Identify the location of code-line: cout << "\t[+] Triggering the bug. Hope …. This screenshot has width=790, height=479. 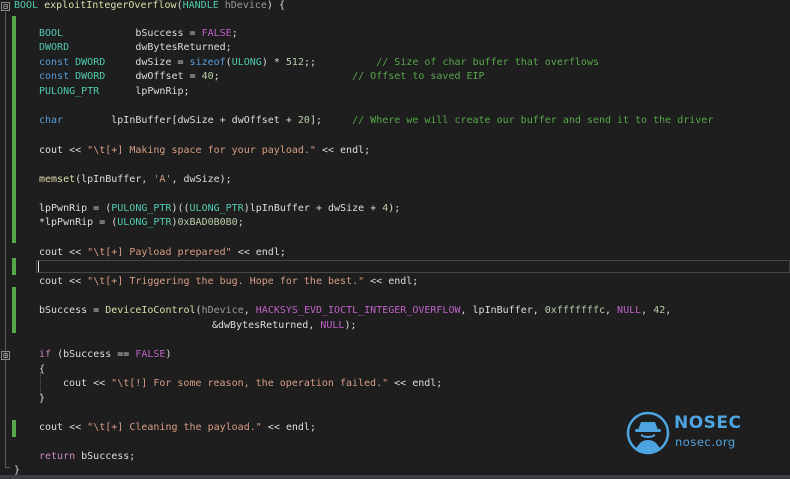
(228, 282).